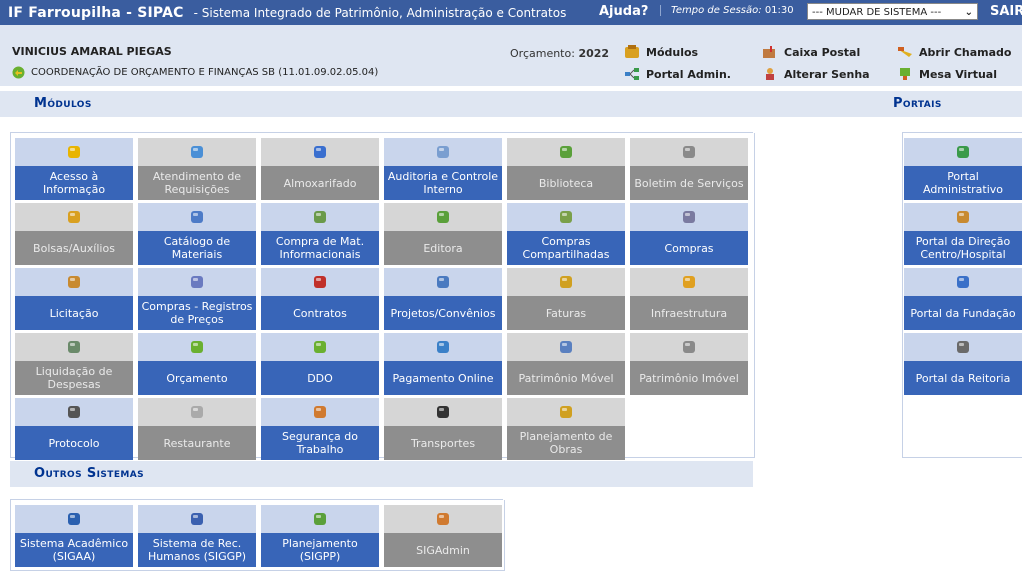  Describe the element at coordinates (18, 72) in the screenshot. I see `unit-change-icon` at that location.